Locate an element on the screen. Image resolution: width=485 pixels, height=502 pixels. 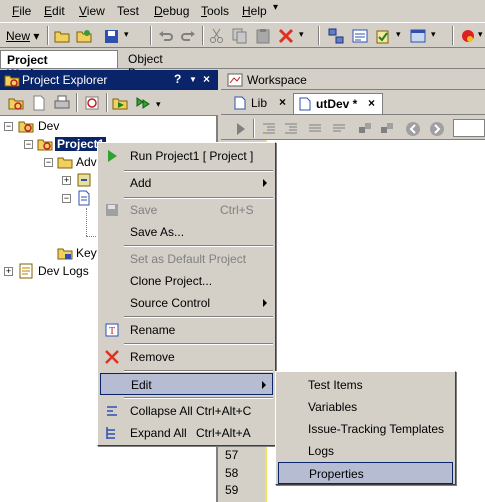
window-dropdown-icon: ▾ is located at coordinates (433, 34).